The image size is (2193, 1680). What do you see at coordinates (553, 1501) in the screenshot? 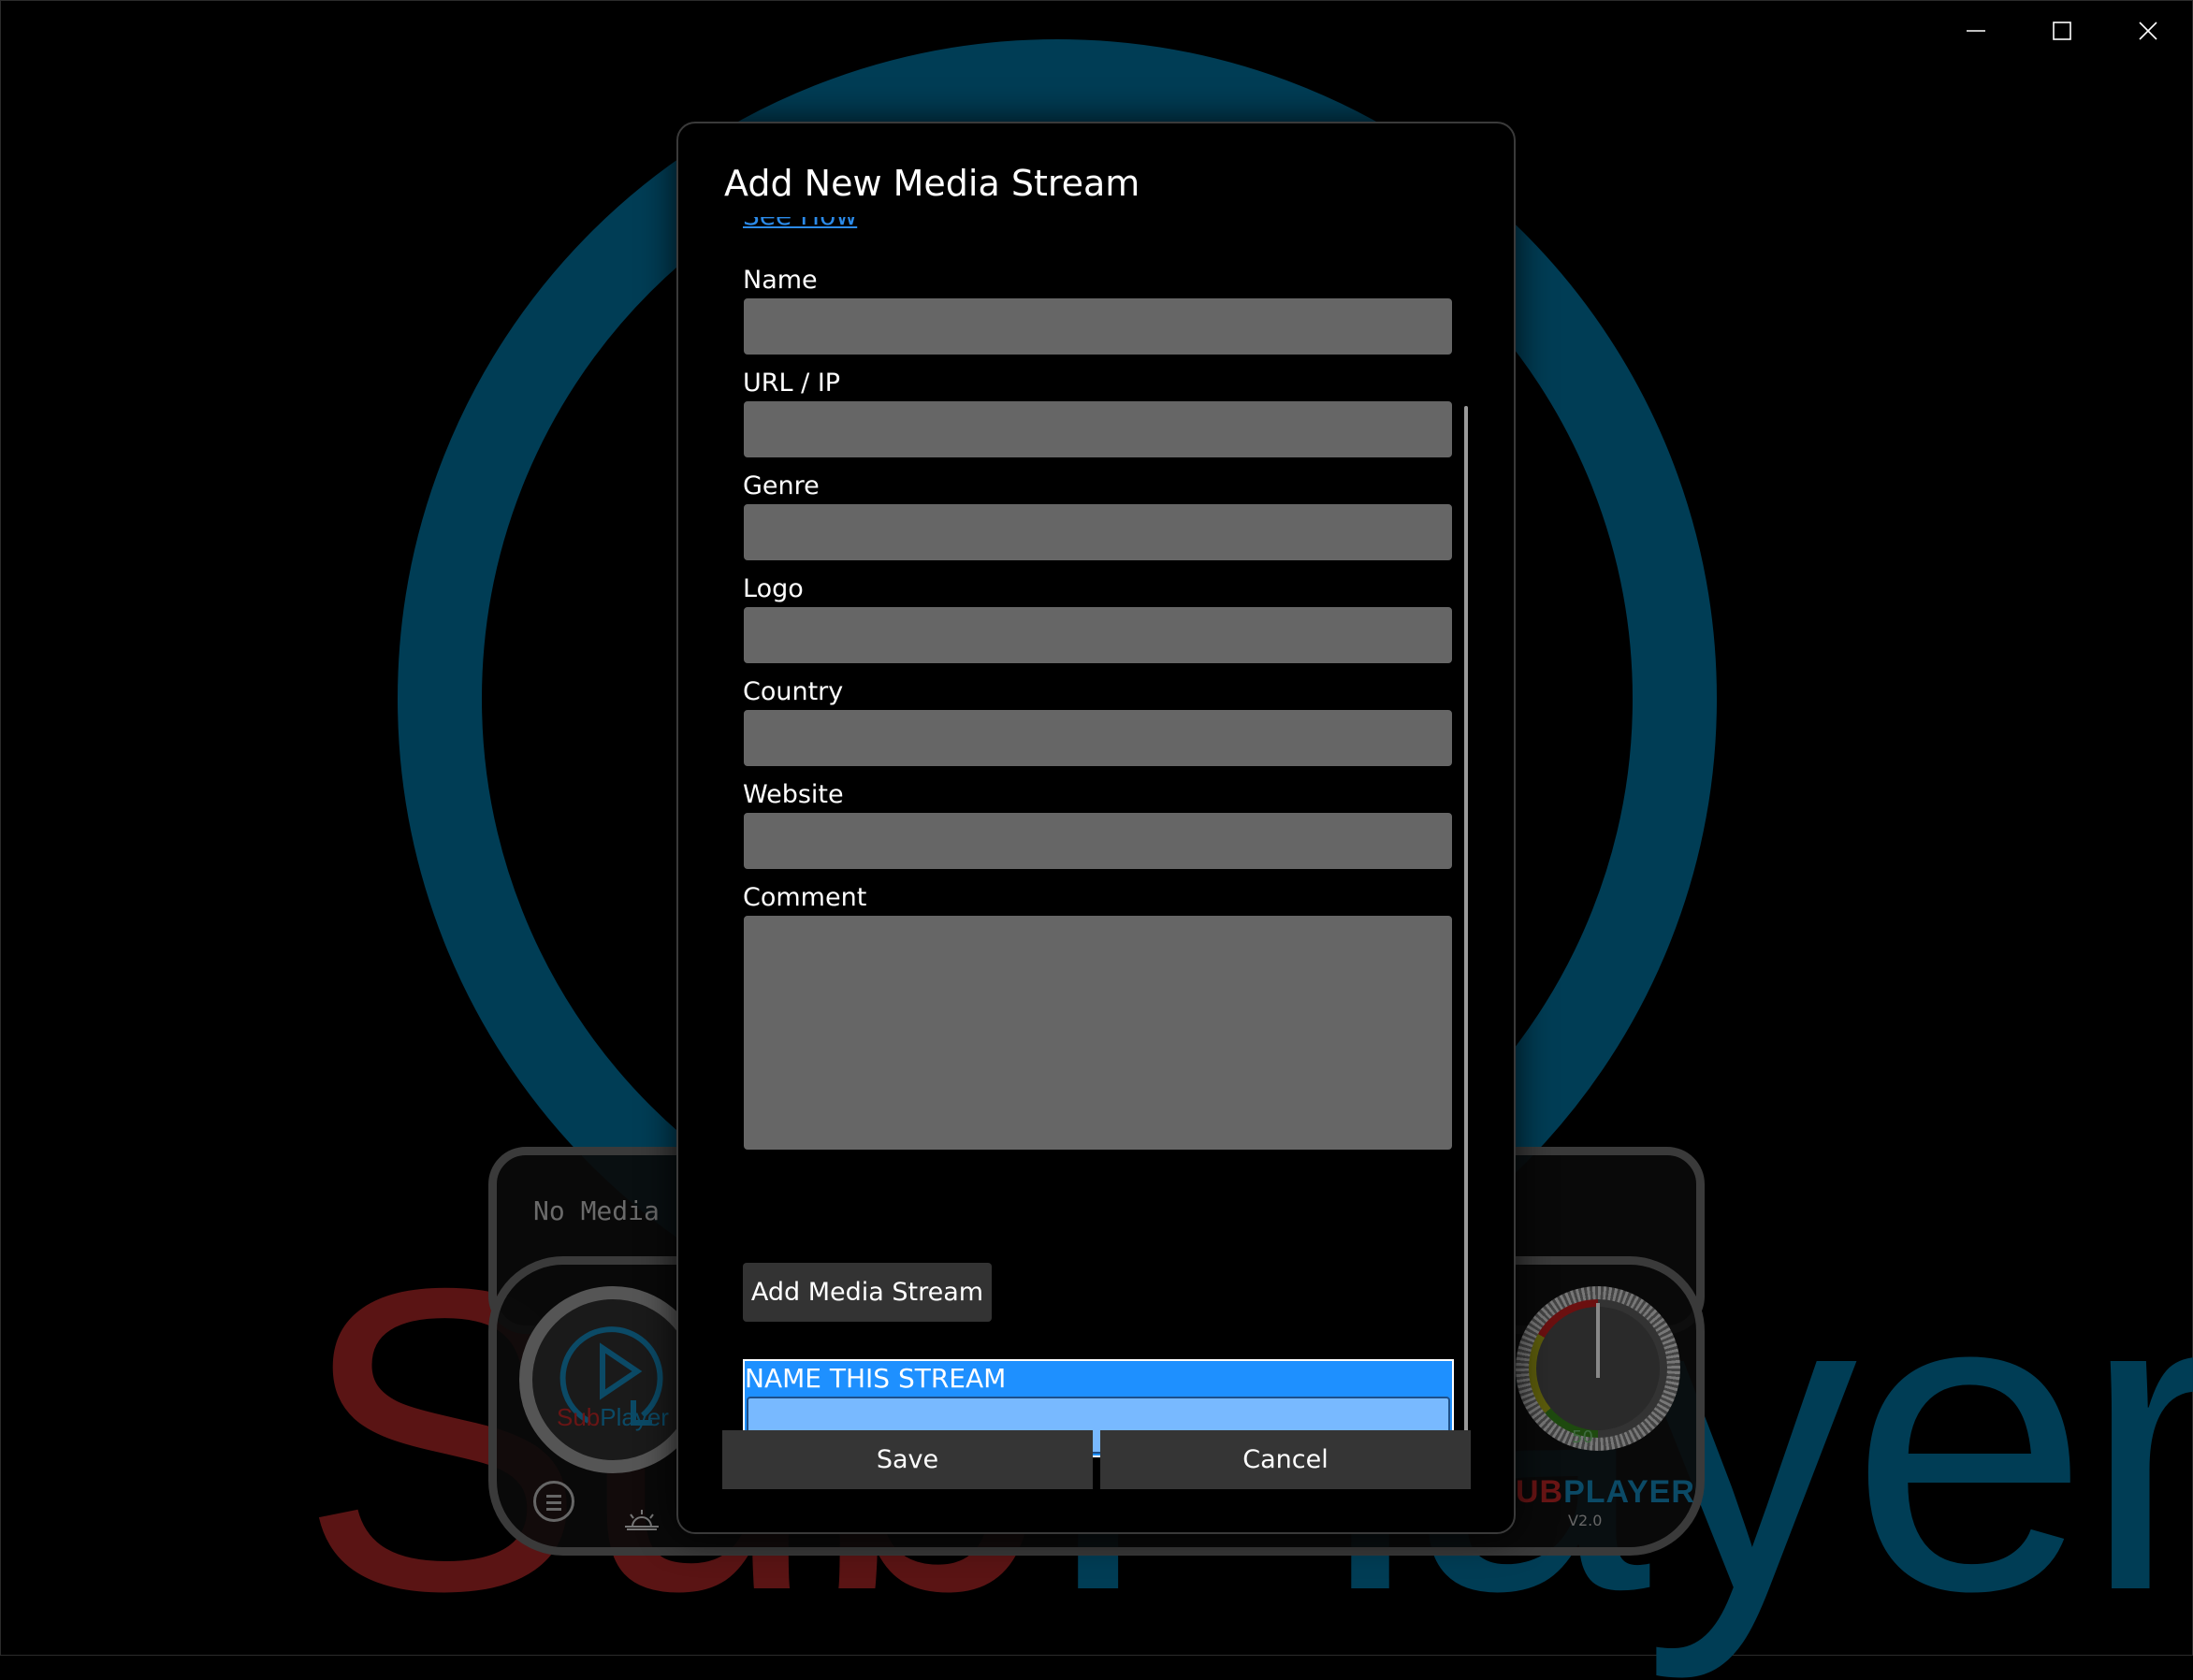
I see `menu-icon` at bounding box center [553, 1501].